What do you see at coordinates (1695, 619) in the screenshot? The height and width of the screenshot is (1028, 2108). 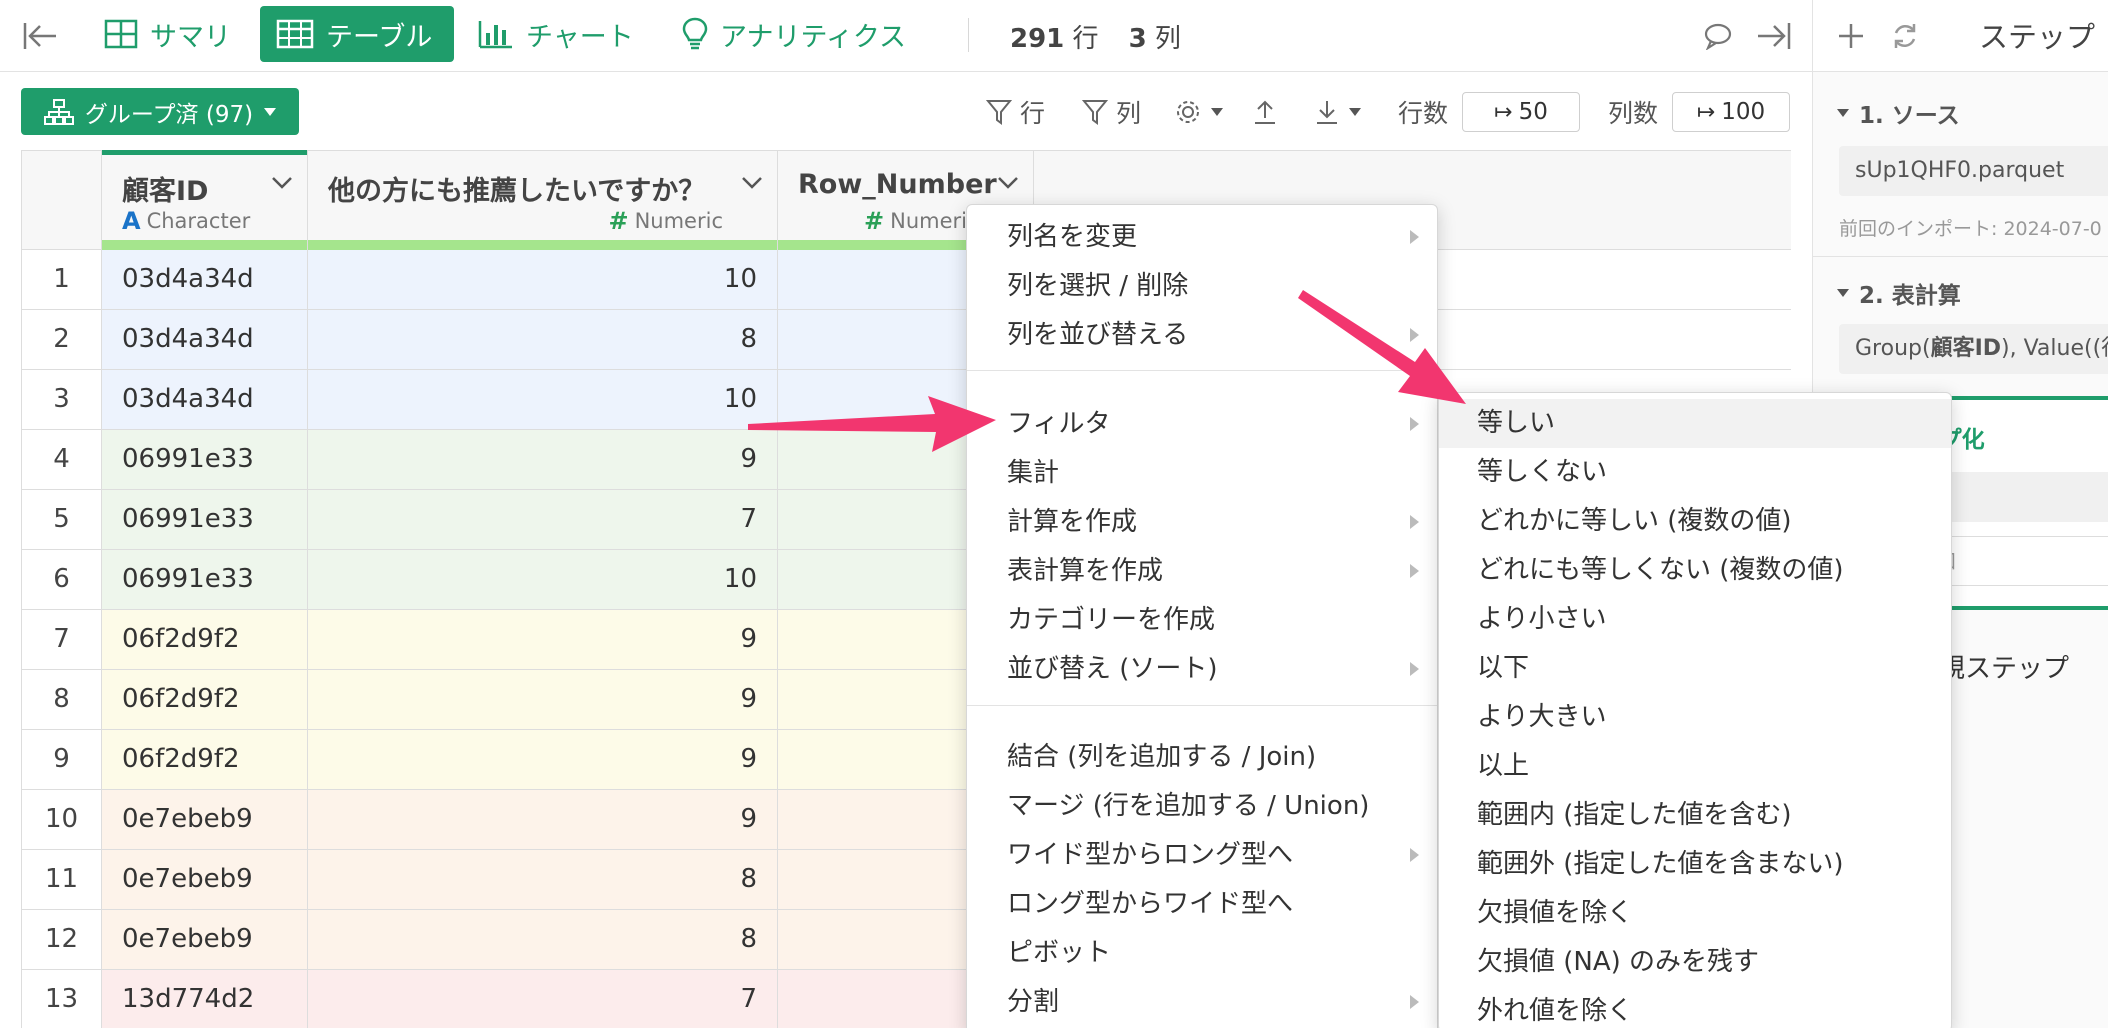 I see `filter-option: より小さい` at bounding box center [1695, 619].